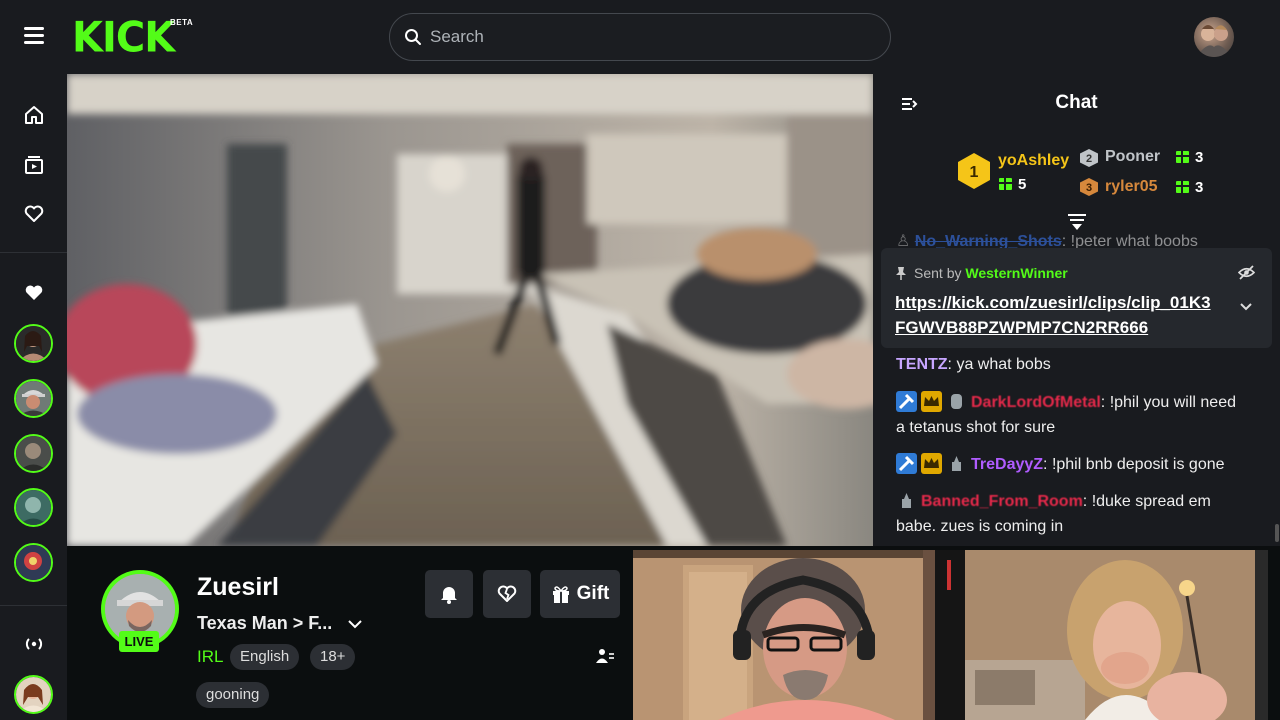 The height and width of the screenshot is (720, 1280). What do you see at coordinates (34, 165) in the screenshot?
I see `following-icon` at bounding box center [34, 165].